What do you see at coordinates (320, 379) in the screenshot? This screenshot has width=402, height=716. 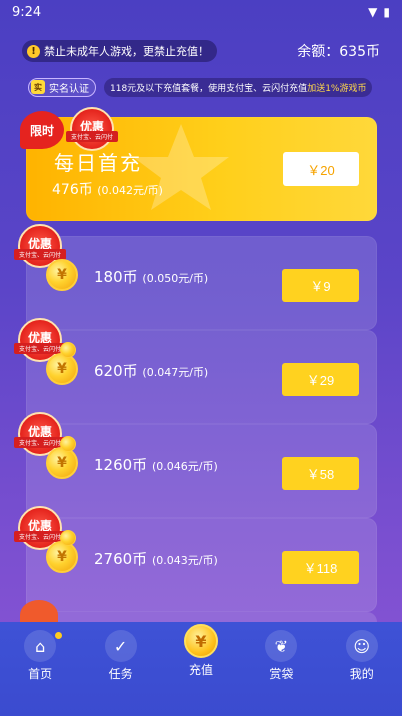 I see `price-button: ￥29` at bounding box center [320, 379].